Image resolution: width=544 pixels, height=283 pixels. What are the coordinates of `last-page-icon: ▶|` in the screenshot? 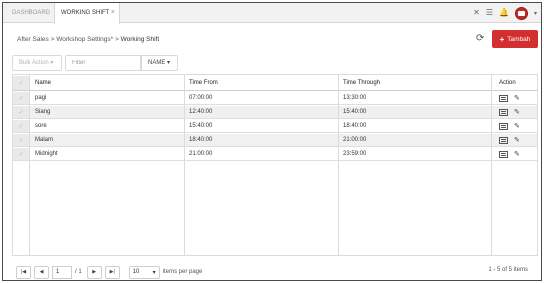 It's located at (112, 272).